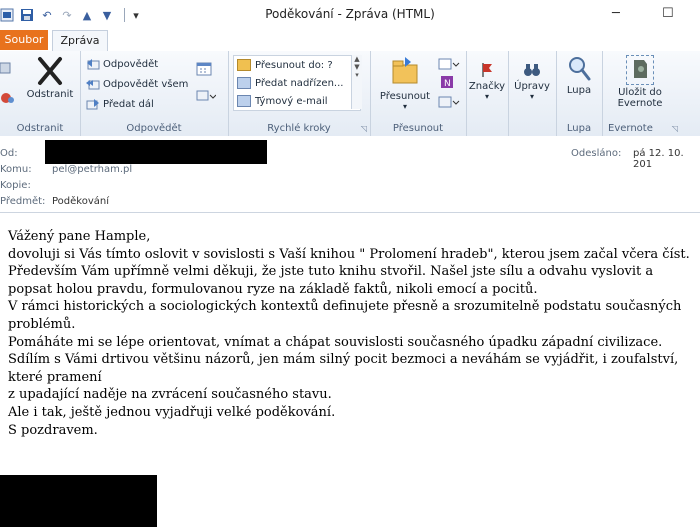  I want to click on quick-step-move-to: Přesunout do: ?, so click(297, 65).